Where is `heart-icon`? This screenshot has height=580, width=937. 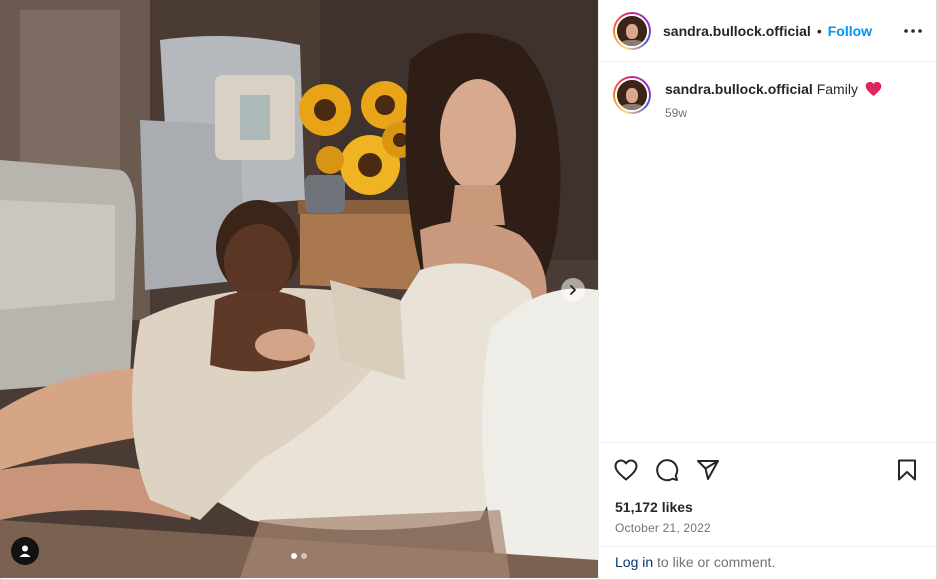
heart-icon is located at coordinates (626, 470).